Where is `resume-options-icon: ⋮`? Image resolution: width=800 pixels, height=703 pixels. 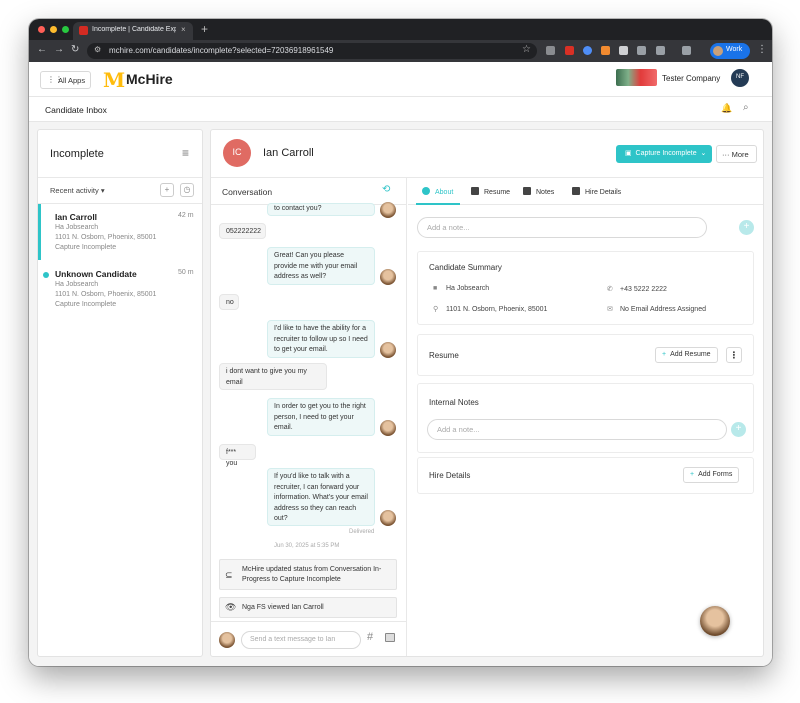
resume-options-icon: ⋮ is located at coordinates (734, 355).